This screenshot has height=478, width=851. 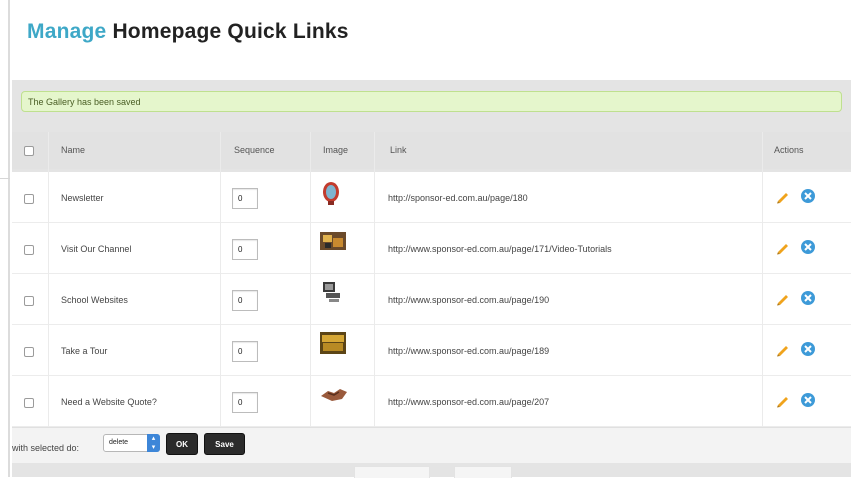 I want to click on tour-thumbnail-icon, so click(x=333, y=346).